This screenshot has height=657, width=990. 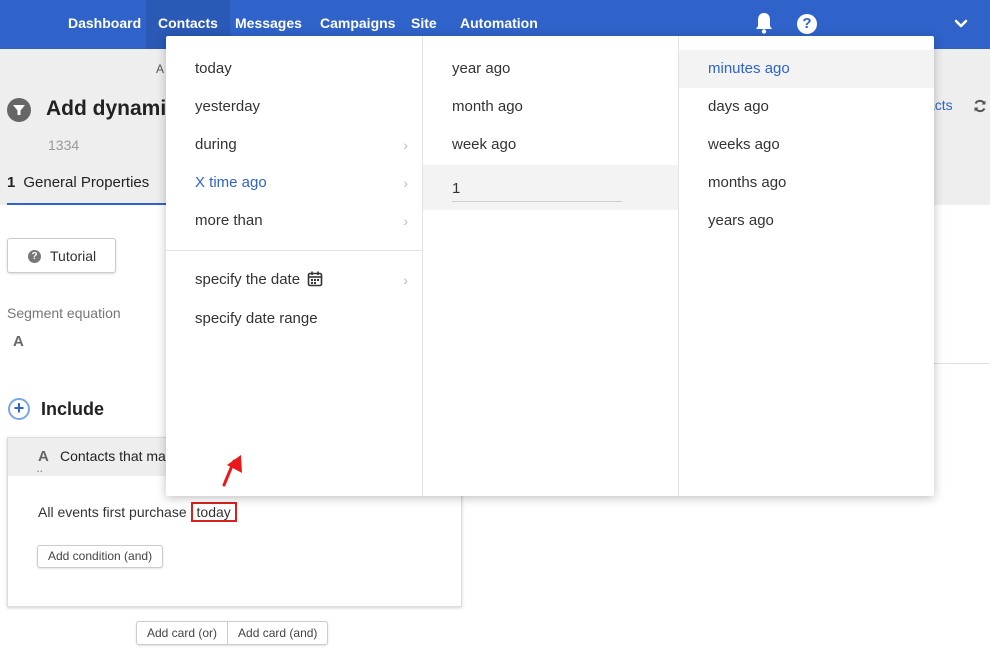 I want to click on menu-item-during: during ›, so click(x=294, y=145).